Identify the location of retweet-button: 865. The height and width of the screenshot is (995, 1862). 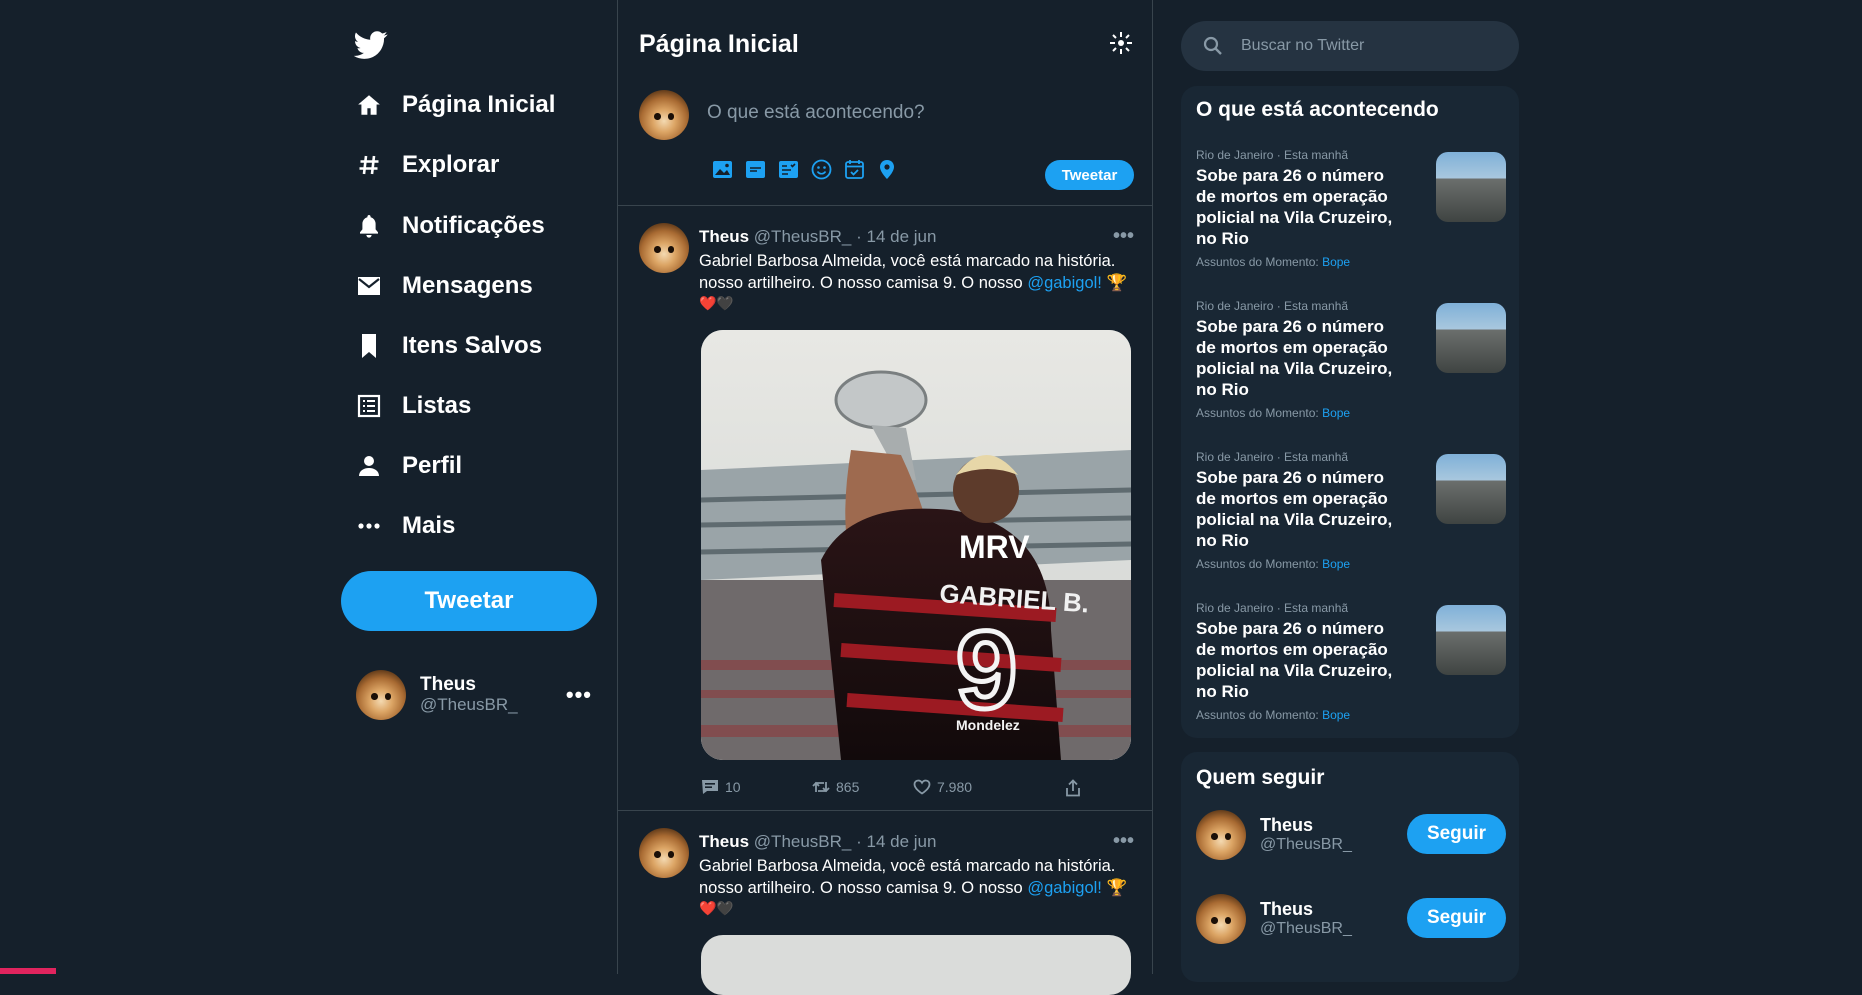
(835, 787).